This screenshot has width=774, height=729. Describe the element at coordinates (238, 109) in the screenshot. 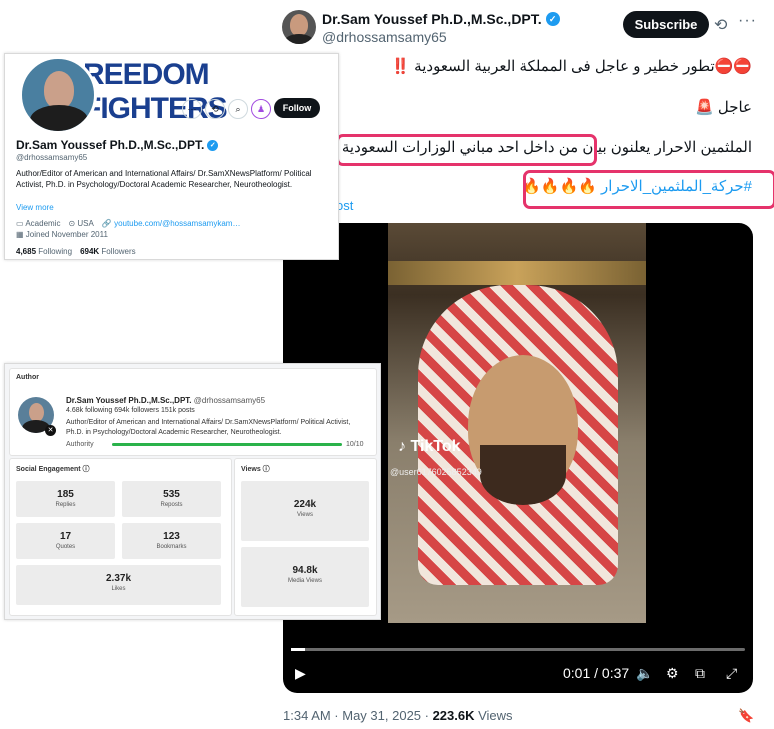

I see `search-icon: ⌕` at that location.